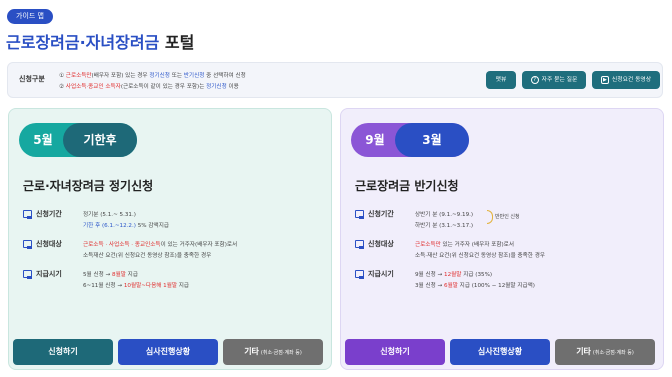 Image resolution: width=672 pixels, height=377 pixels. What do you see at coordinates (43, 140) in the screenshot?
I see `period-month: 5월` at bounding box center [43, 140].